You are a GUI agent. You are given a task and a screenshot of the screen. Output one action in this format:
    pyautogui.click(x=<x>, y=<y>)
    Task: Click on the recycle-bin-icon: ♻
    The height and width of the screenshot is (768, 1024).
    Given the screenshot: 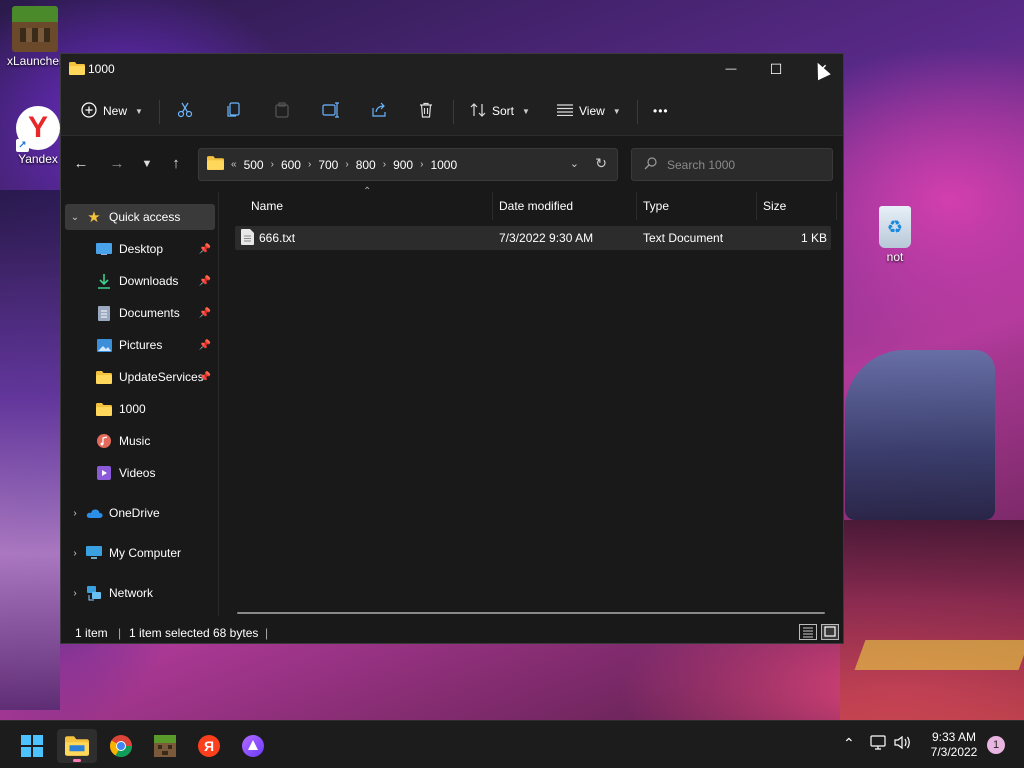 What is the action you would take?
    pyautogui.click(x=895, y=227)
    